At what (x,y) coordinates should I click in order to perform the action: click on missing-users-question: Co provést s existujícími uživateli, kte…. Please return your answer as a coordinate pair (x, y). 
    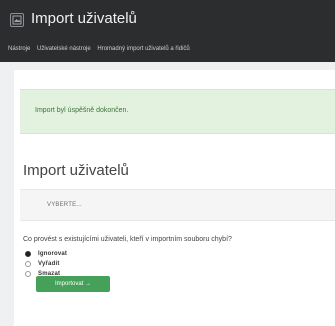
    Looking at the image, I should click on (127, 239).